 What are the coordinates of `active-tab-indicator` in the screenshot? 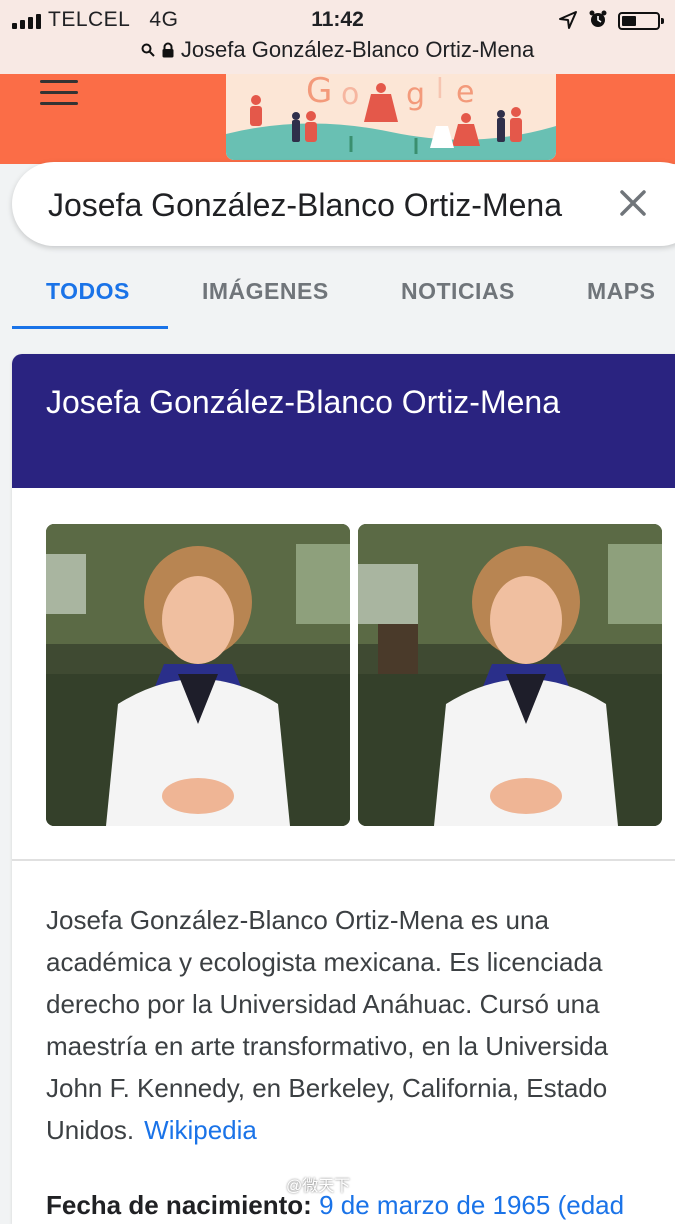 It's located at (90, 327).